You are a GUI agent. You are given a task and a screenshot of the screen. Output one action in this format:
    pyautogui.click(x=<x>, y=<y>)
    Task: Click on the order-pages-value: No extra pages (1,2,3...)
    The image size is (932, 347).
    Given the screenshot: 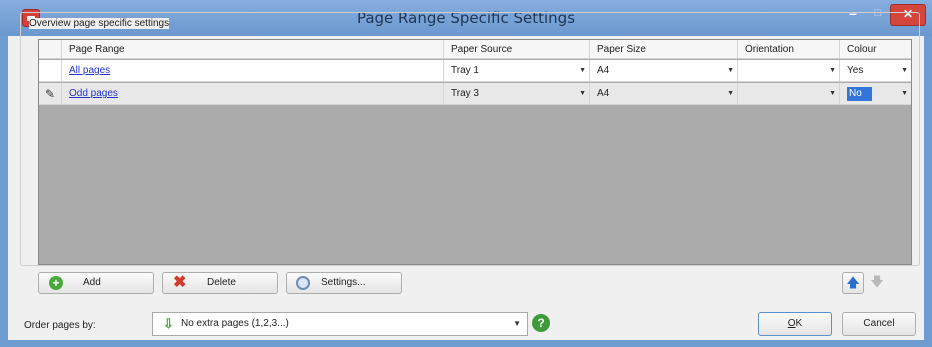 What is the action you would take?
    pyautogui.click(x=235, y=323)
    